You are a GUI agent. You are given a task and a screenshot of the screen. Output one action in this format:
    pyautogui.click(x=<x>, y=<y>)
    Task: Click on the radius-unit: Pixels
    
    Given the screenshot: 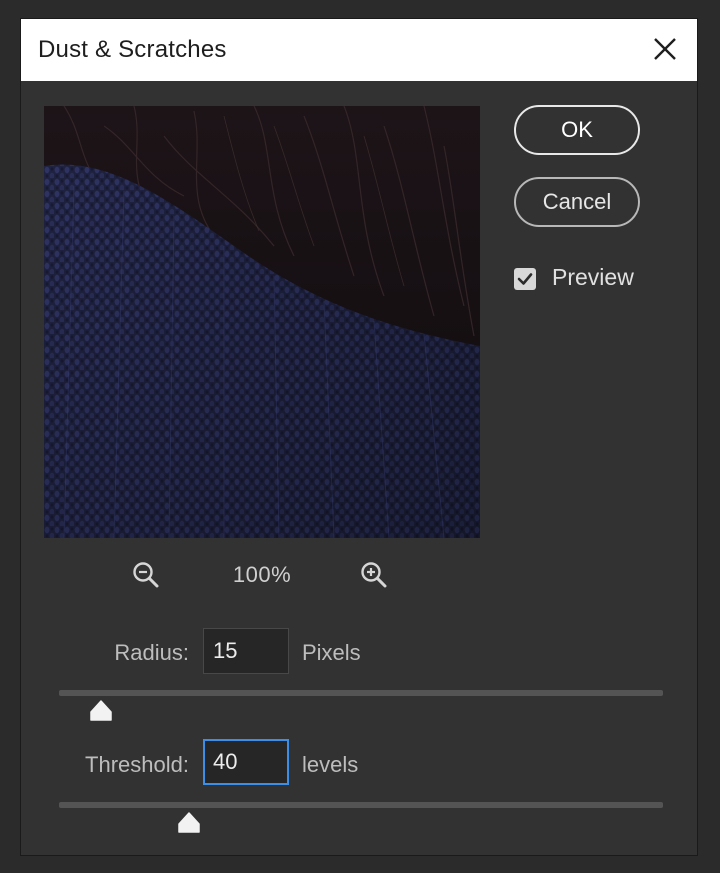 What is the action you would take?
    pyautogui.click(x=331, y=652)
    